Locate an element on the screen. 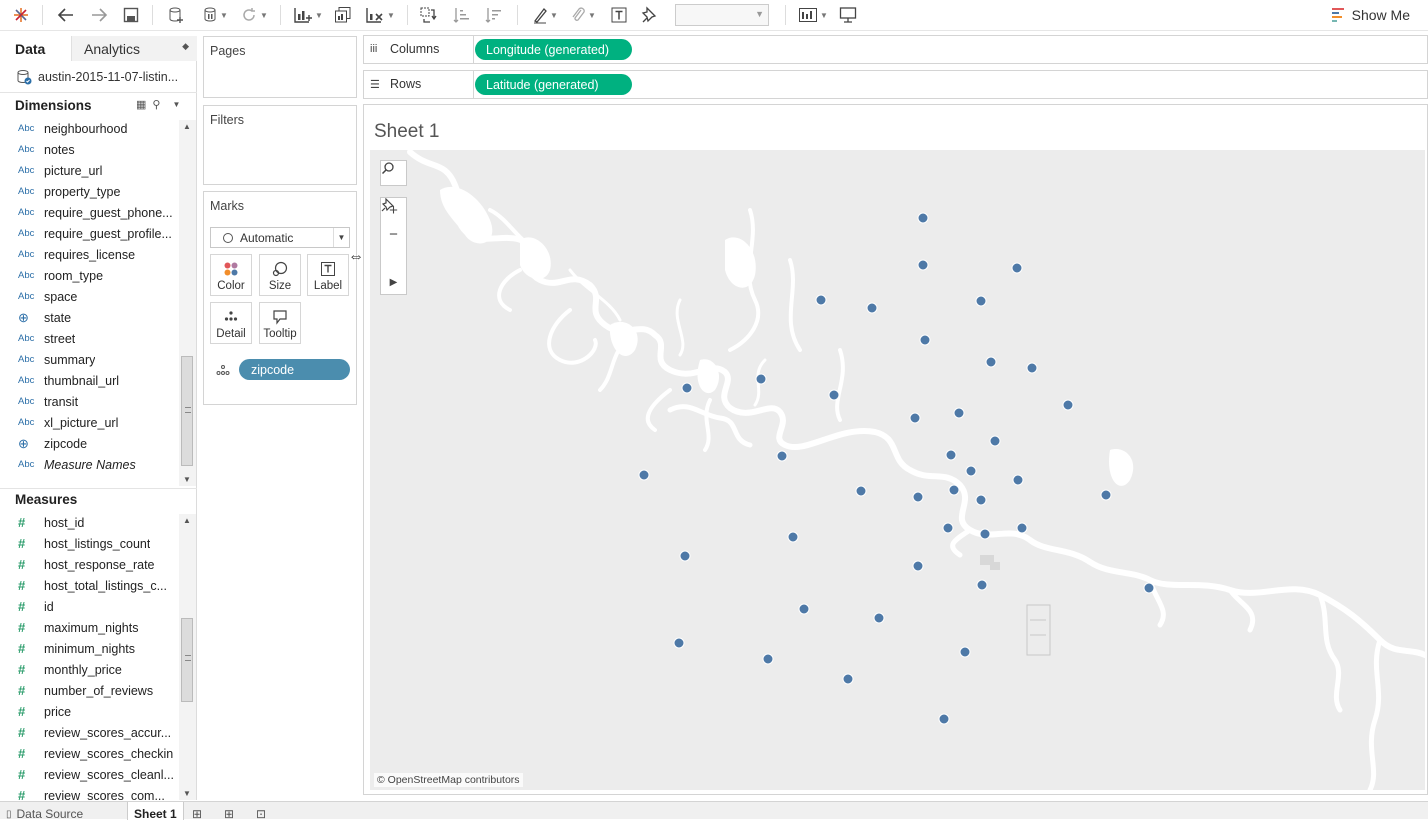 This screenshot has height=821, width=1428. dimension-field: ⊕ zipcode is located at coordinates (90, 443).